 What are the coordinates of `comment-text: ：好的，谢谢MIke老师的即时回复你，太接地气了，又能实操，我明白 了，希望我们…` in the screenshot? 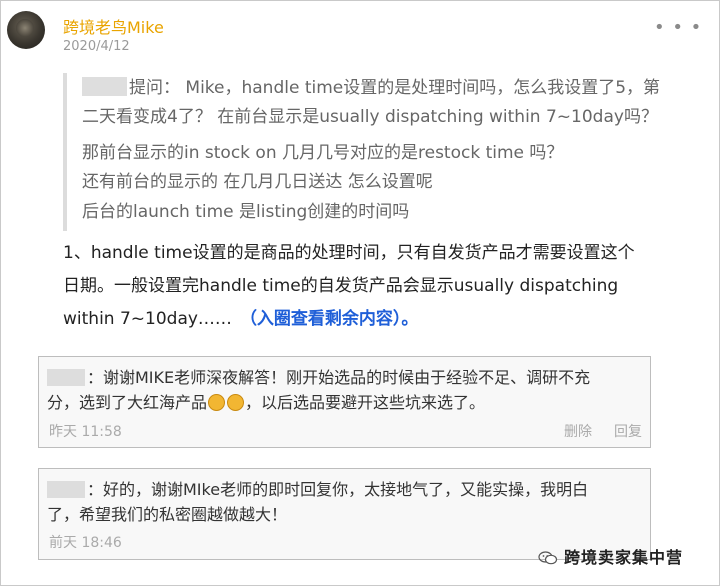 It's located at (345, 502).